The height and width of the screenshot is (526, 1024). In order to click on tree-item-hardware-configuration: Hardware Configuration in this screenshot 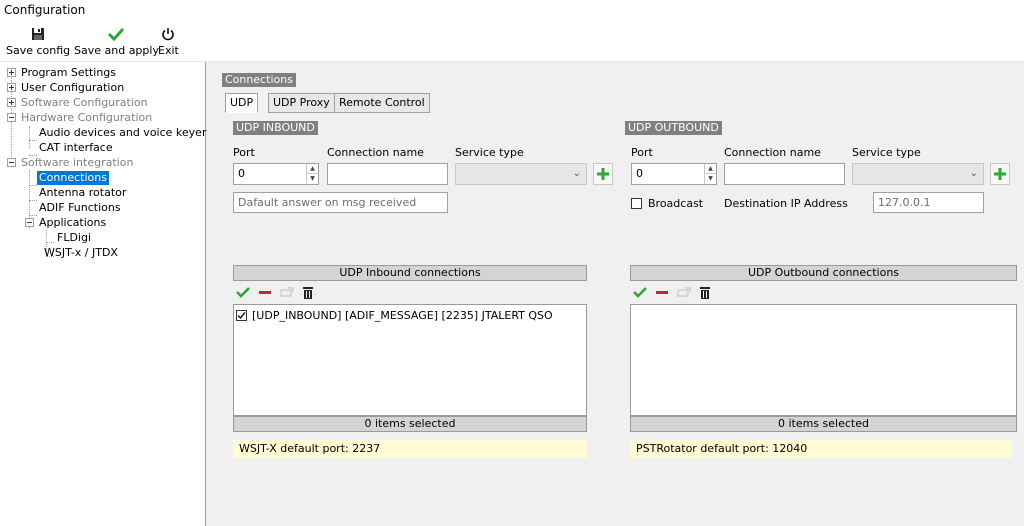, I will do `click(100, 118)`.